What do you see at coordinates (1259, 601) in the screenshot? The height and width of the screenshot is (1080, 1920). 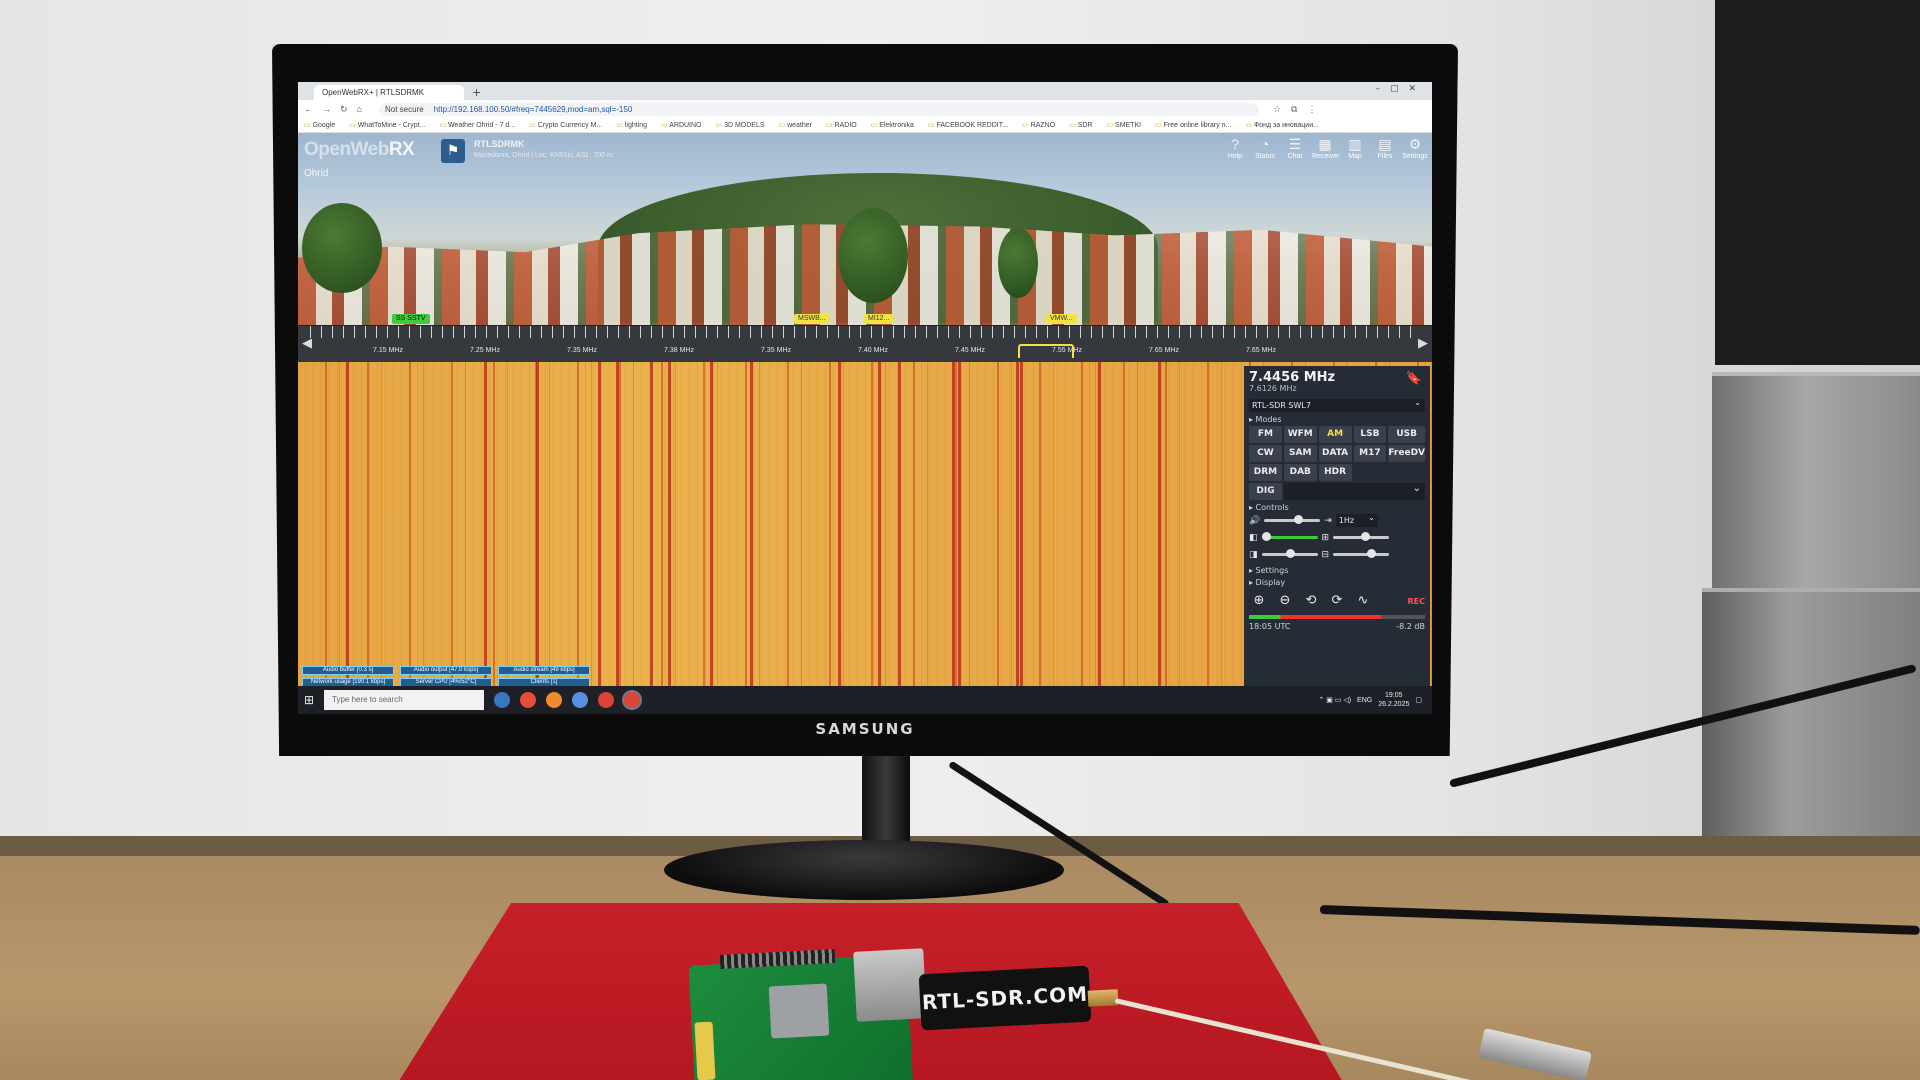 I see `zoom-in-icon: ⊕` at bounding box center [1259, 601].